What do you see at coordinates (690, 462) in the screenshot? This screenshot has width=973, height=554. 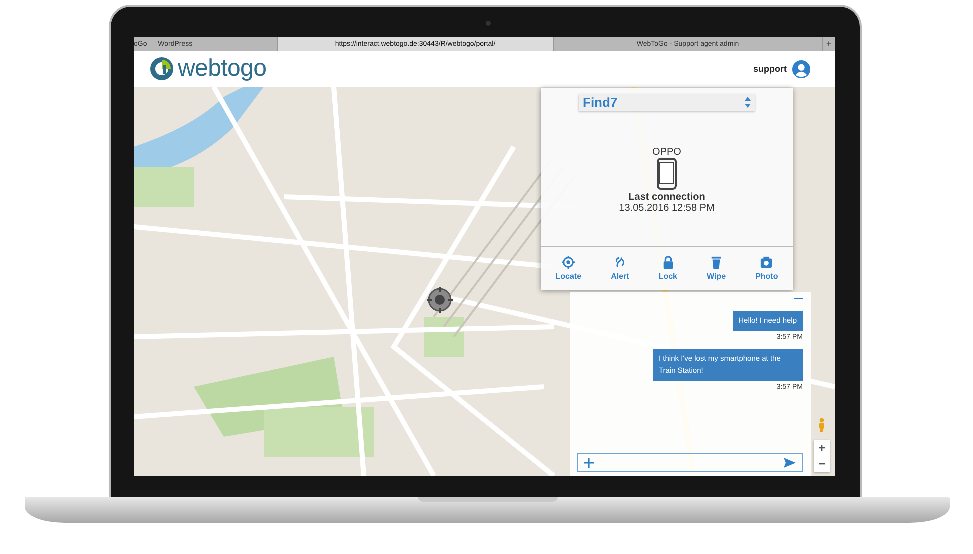 I see `message-input` at bounding box center [690, 462].